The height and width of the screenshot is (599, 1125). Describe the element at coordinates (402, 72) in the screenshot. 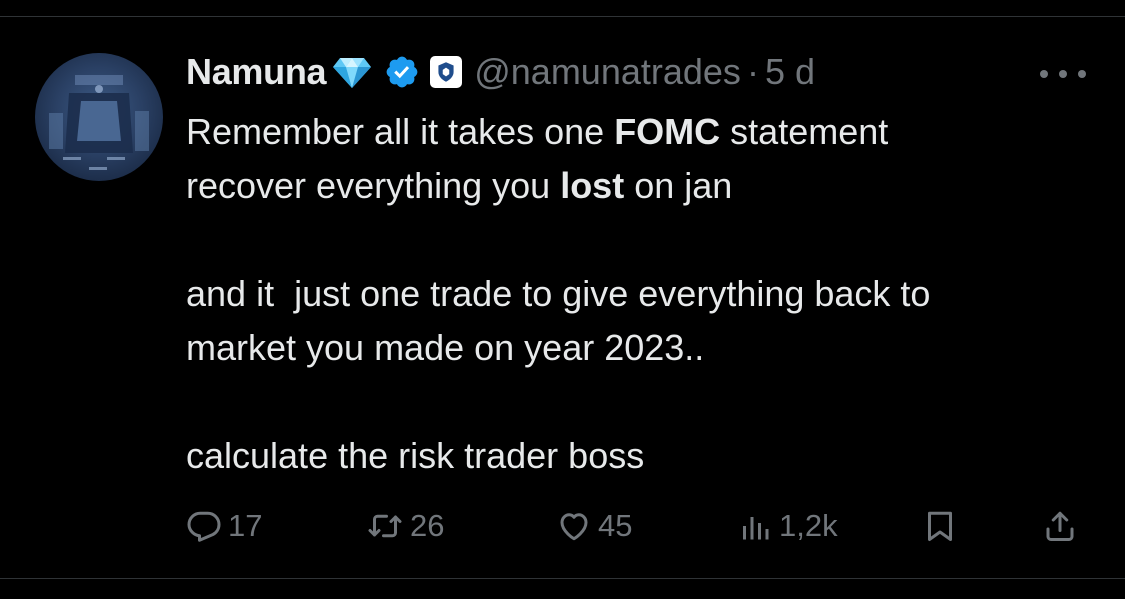

I see `verified-badge-icon` at that location.